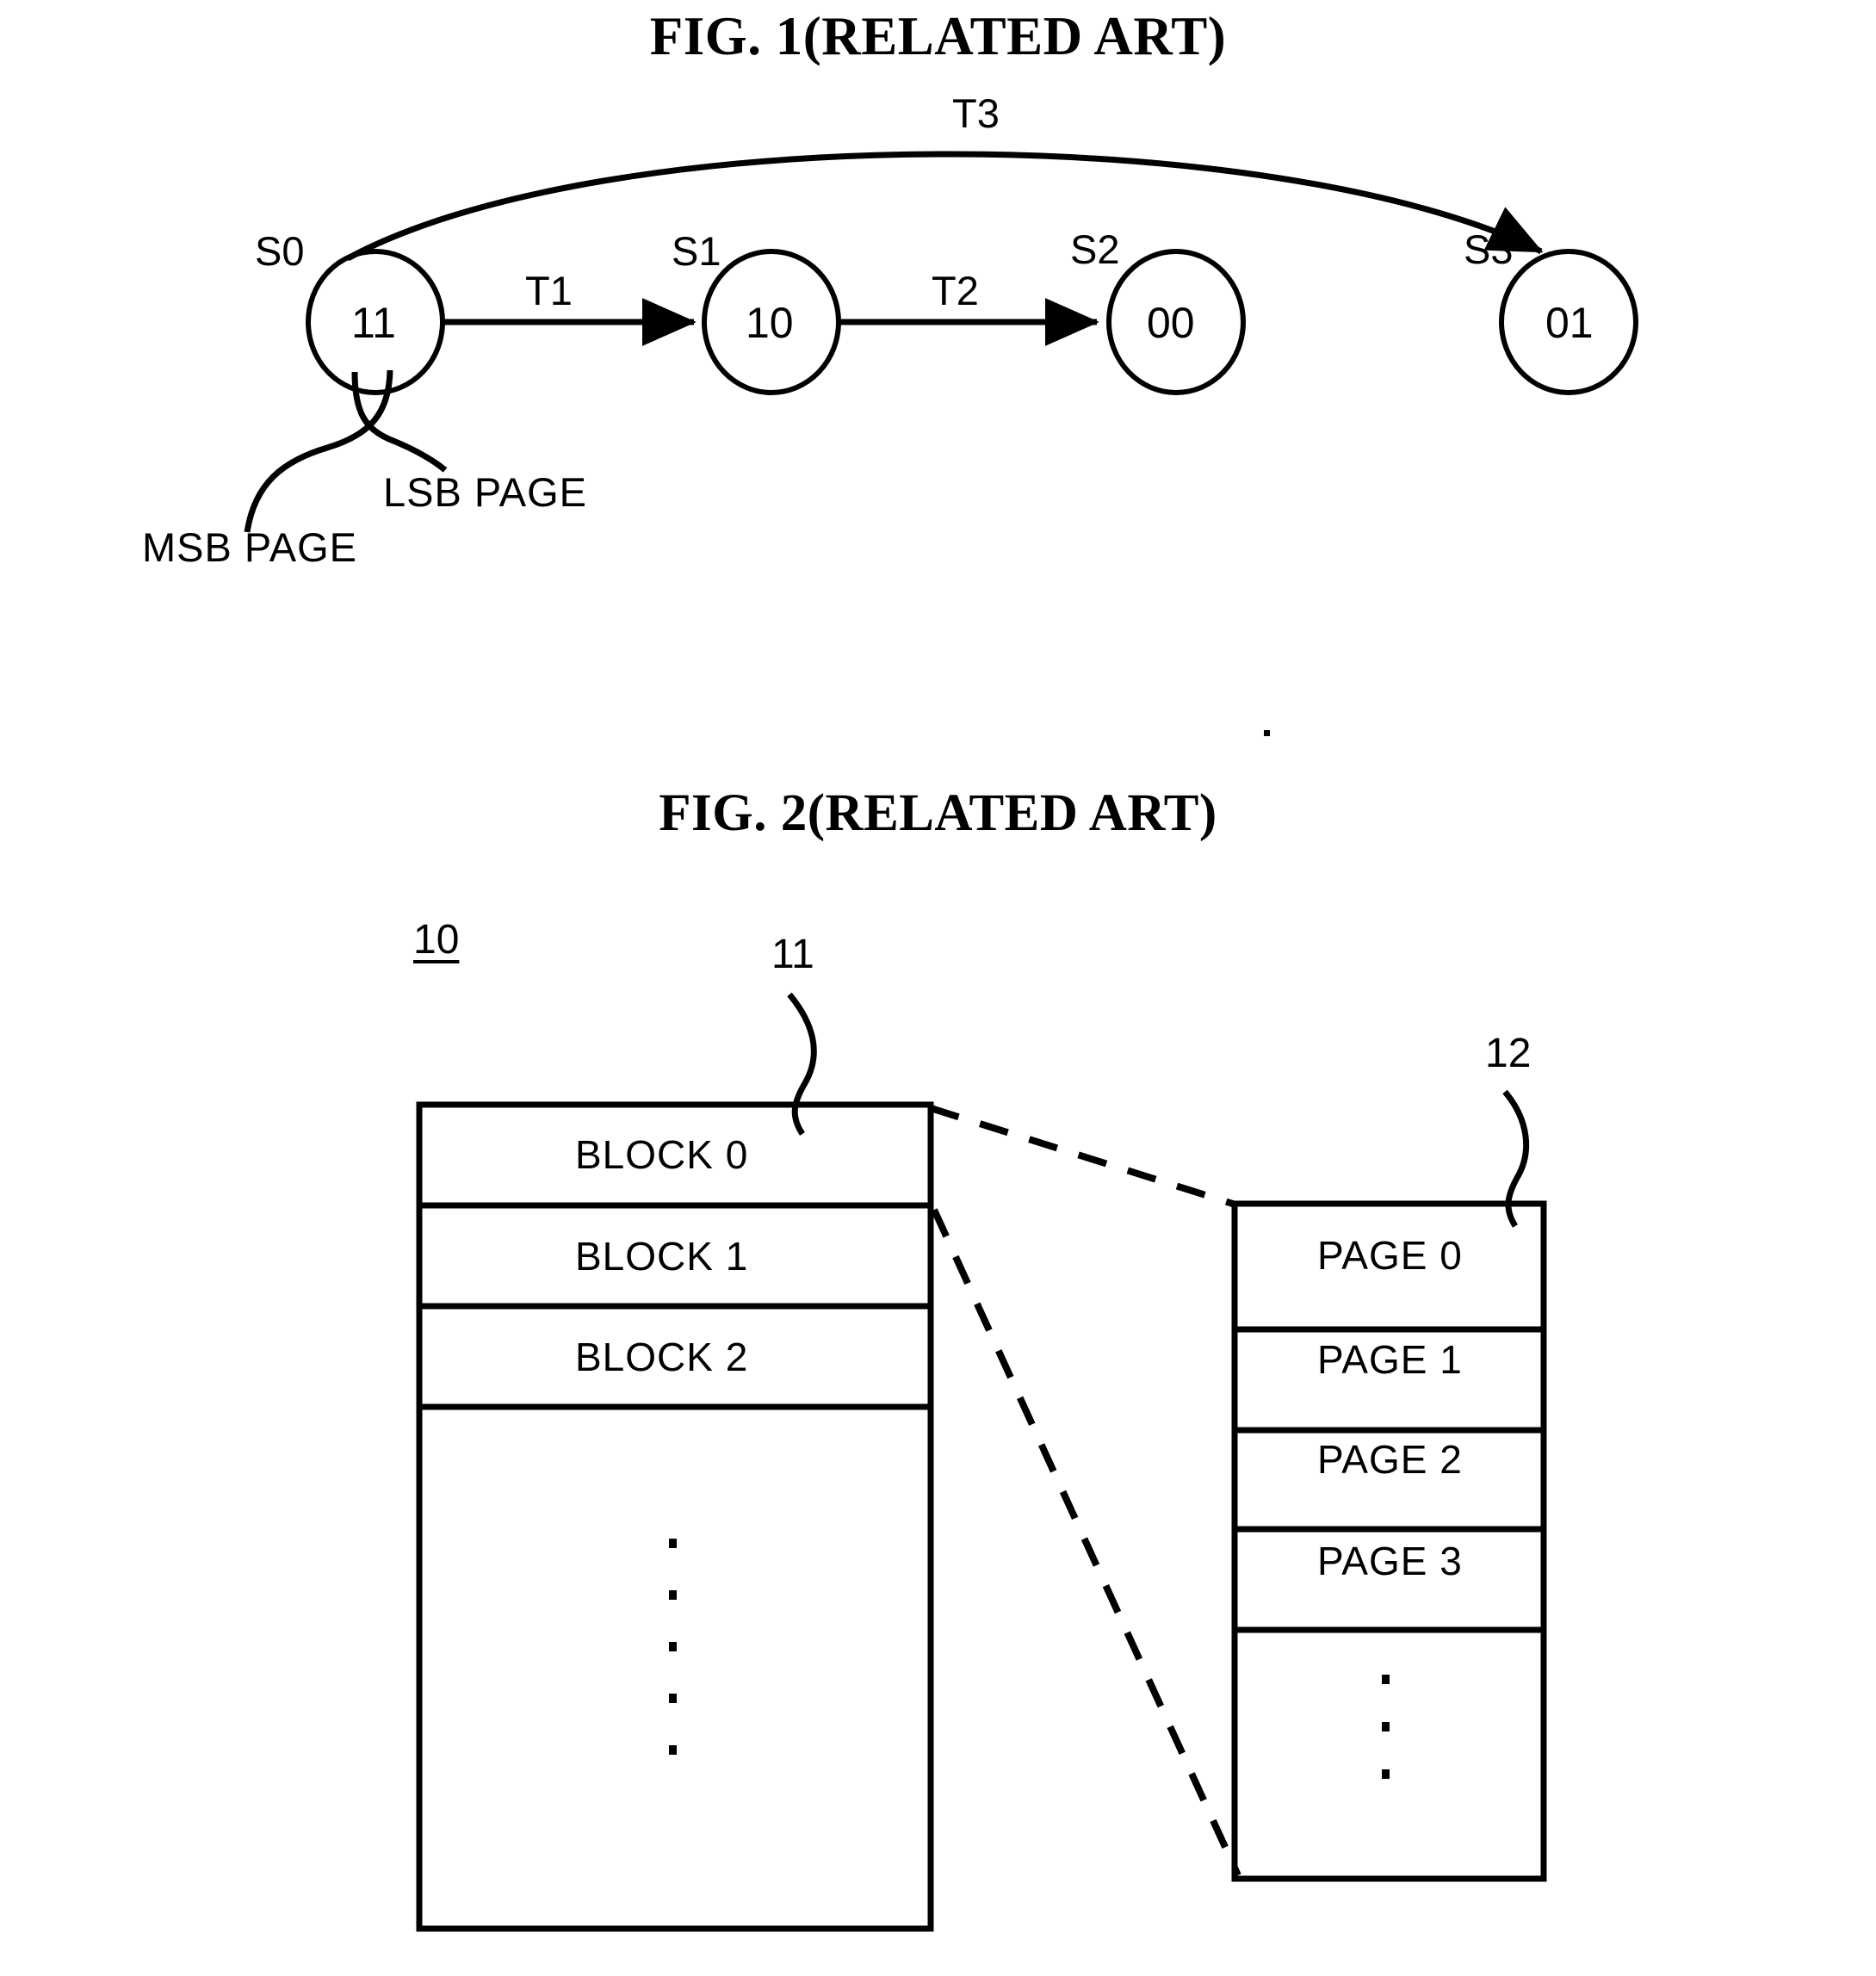  Describe the element at coordinates (436, 940) in the screenshot. I see `reference-numeral-10: 10` at that location.